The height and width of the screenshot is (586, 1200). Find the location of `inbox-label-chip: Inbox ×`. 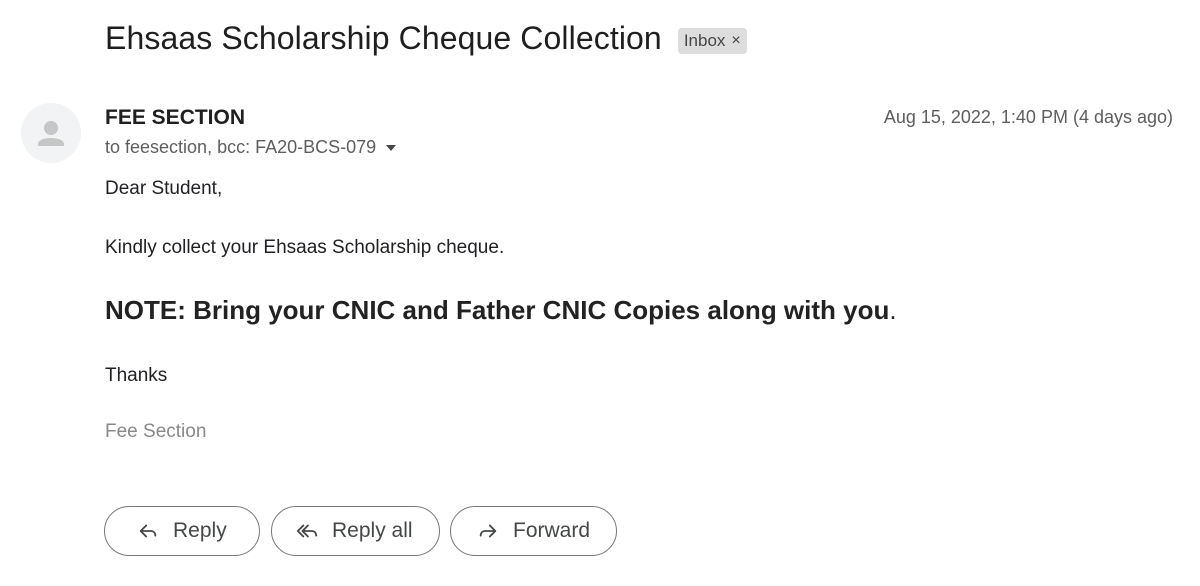

inbox-label-chip: Inbox × is located at coordinates (712, 40).